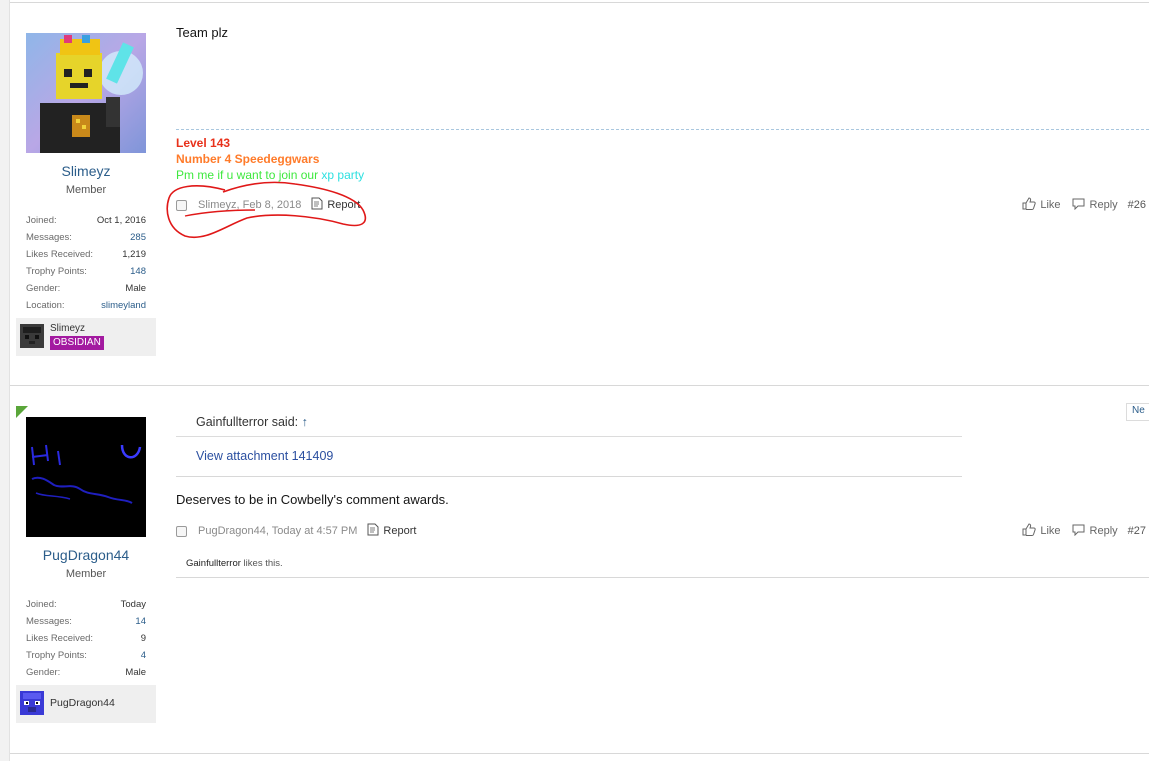 The height and width of the screenshot is (761, 1149). What do you see at coordinates (569, 436) in the screenshot?
I see `quote-divider` at bounding box center [569, 436].